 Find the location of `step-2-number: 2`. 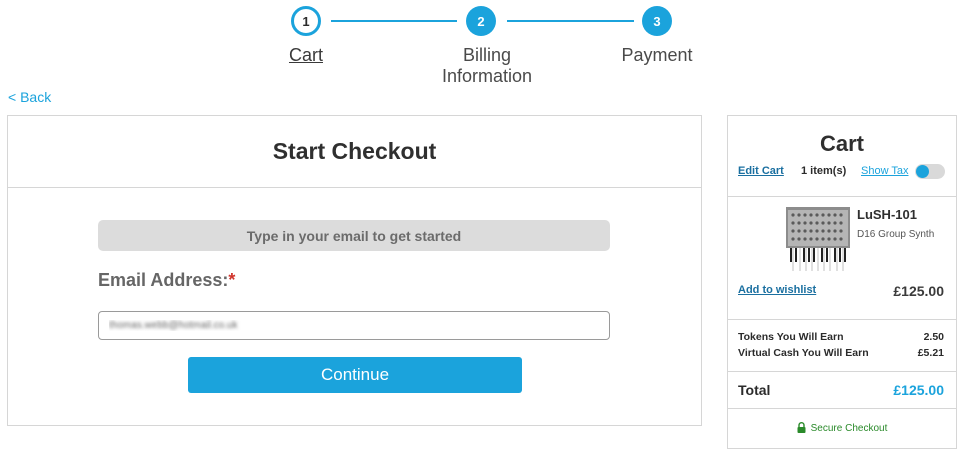

step-2-number: 2 is located at coordinates (481, 21).